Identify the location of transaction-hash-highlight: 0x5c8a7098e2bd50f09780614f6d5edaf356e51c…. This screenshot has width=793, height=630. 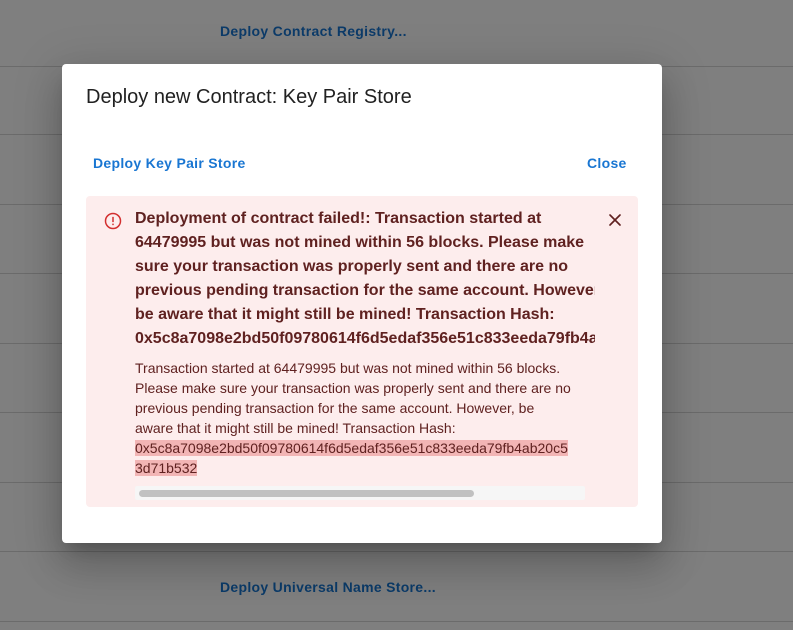
(351, 448).